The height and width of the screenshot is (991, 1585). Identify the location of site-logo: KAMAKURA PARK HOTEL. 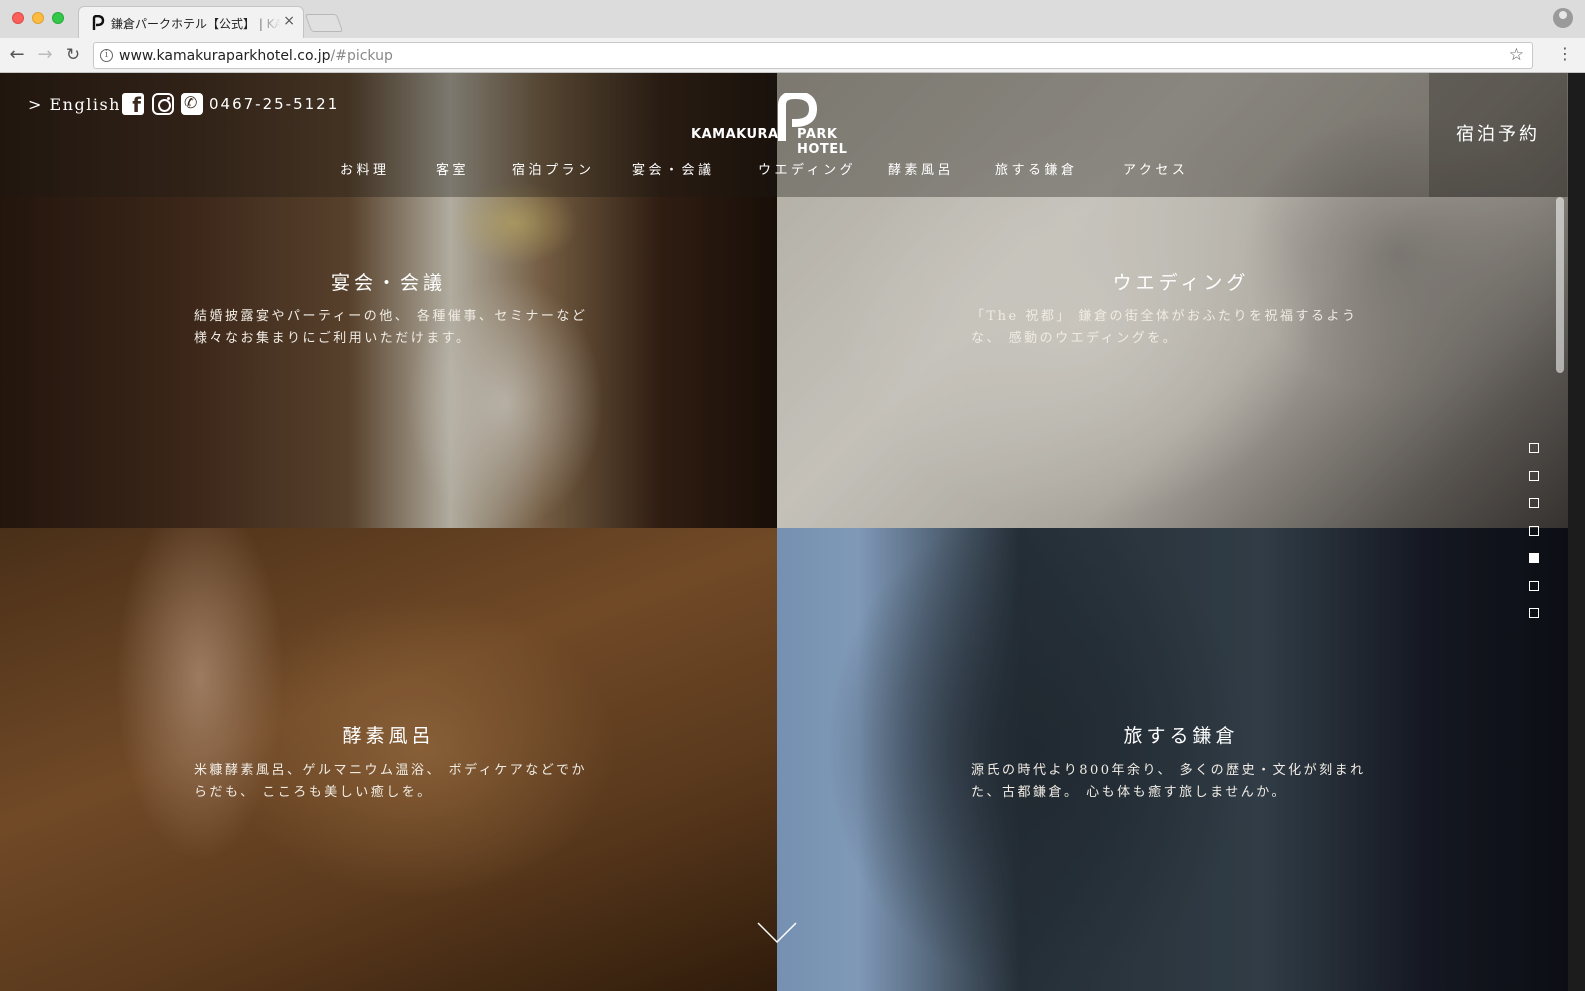
(786, 125).